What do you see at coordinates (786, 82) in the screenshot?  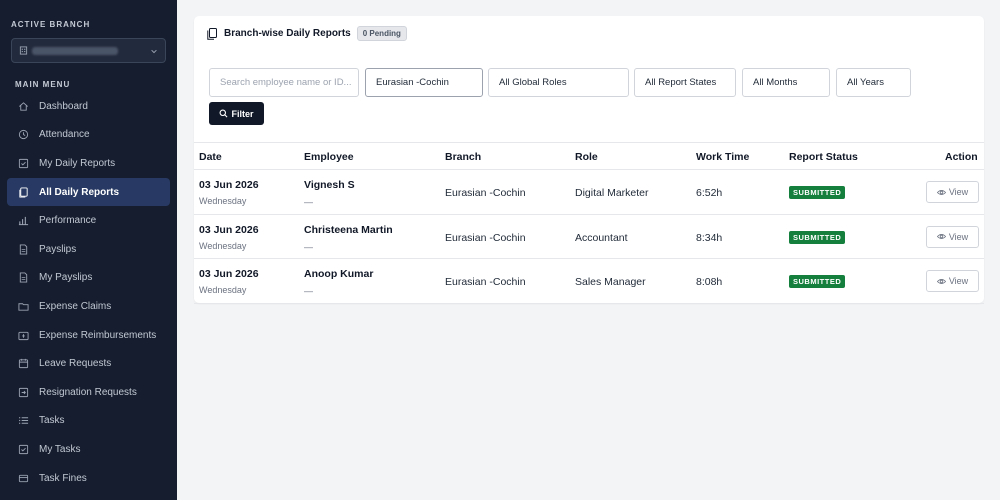 I see `month-filter-select: All Months` at bounding box center [786, 82].